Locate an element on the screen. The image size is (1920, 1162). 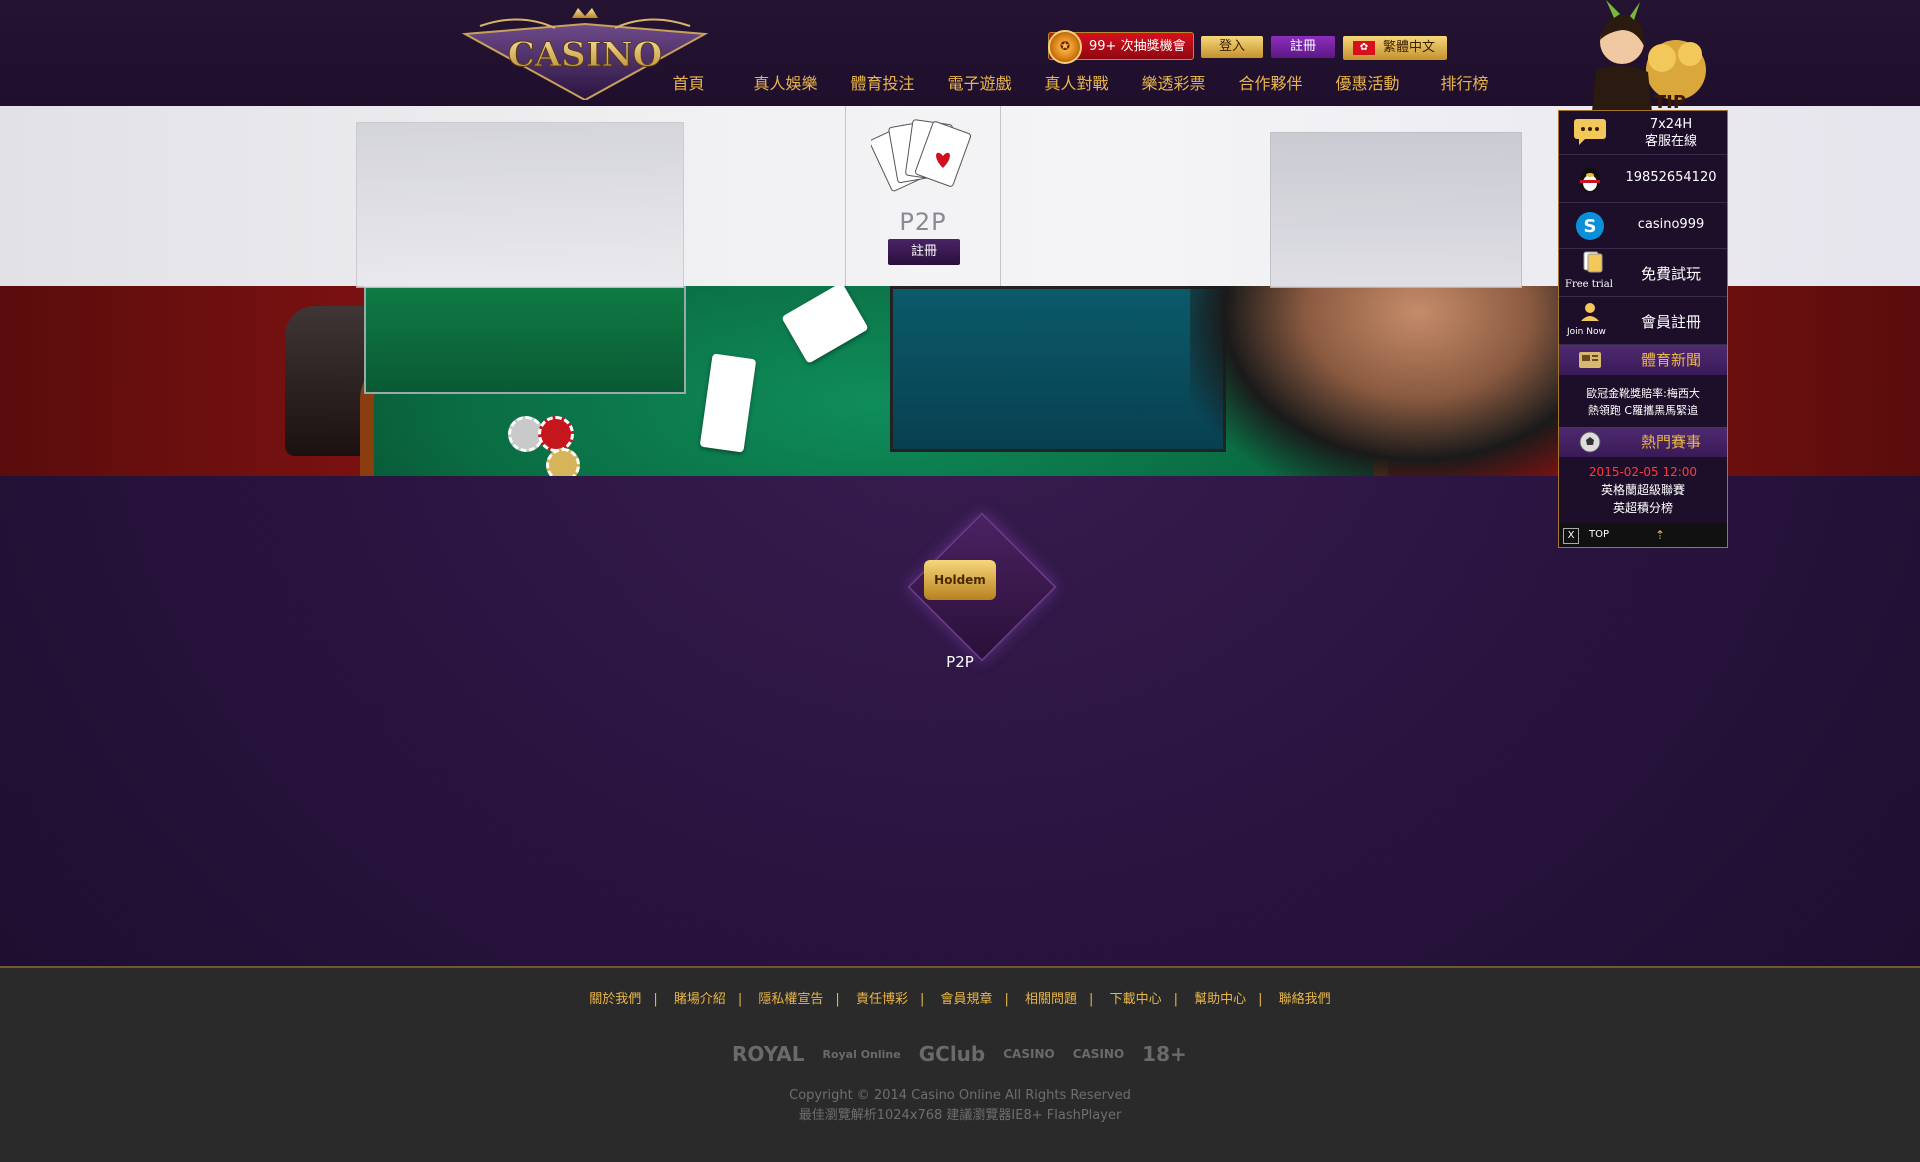
royal-logo: ROYAL is located at coordinates (768, 1054).